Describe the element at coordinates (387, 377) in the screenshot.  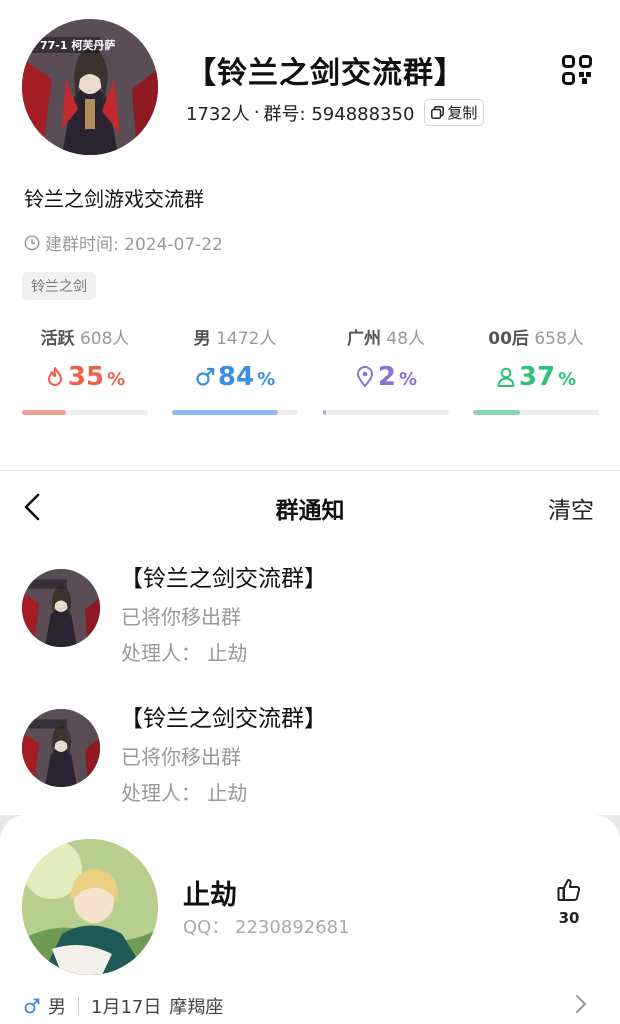
I see `stat-value: 2` at that location.